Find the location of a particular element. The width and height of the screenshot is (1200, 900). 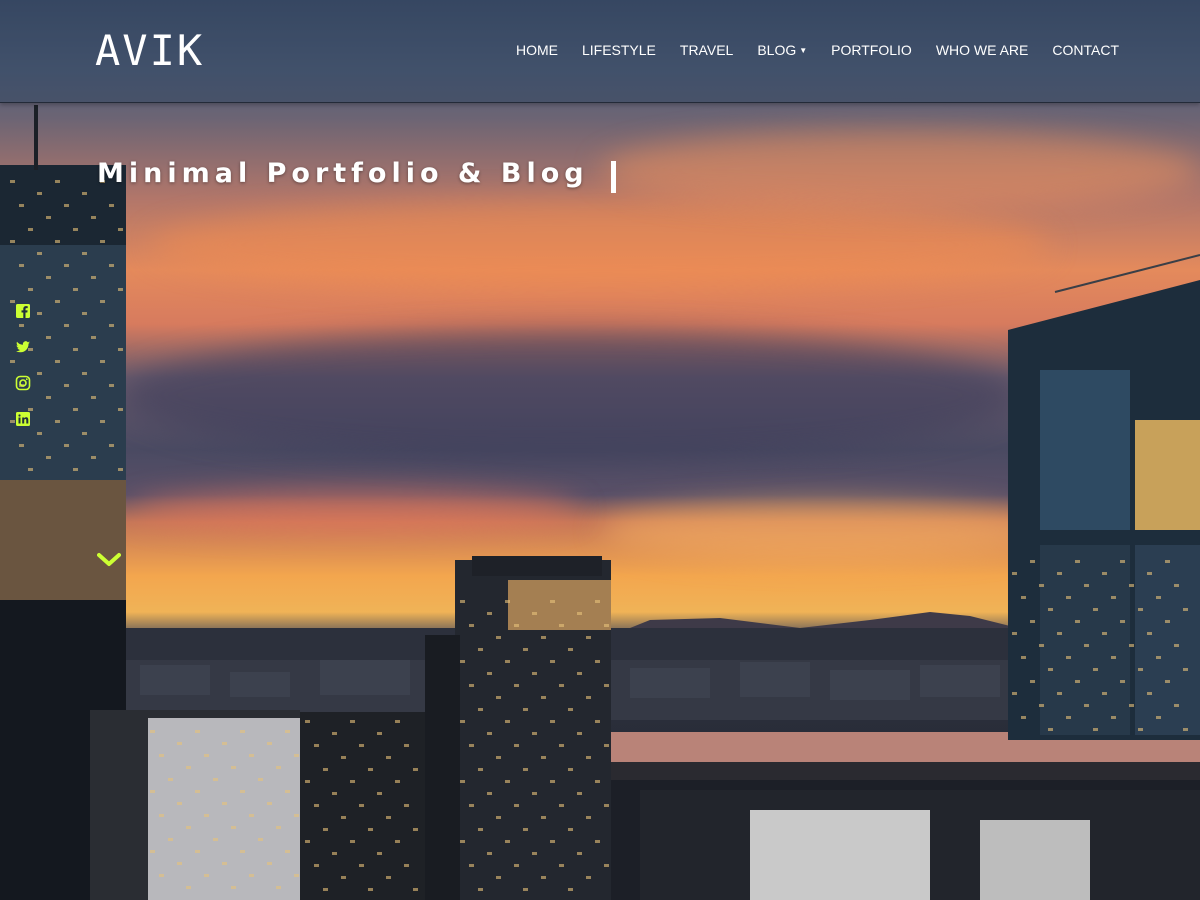

nav-contact: CONTACT is located at coordinates (1085, 50).